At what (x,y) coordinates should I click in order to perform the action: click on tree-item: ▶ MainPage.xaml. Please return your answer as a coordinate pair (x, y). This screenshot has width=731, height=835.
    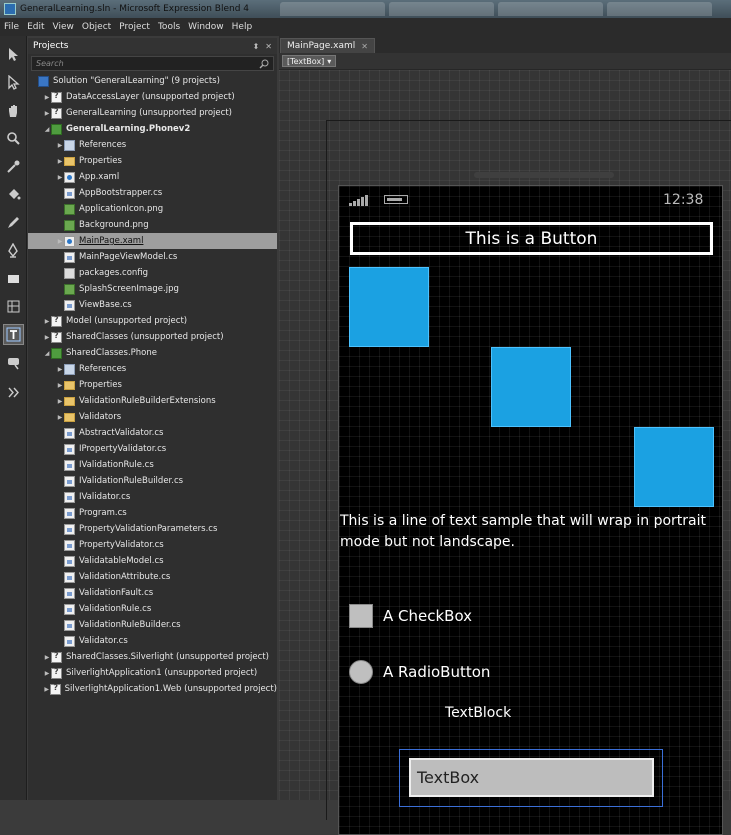
    Looking at the image, I should click on (152, 241).